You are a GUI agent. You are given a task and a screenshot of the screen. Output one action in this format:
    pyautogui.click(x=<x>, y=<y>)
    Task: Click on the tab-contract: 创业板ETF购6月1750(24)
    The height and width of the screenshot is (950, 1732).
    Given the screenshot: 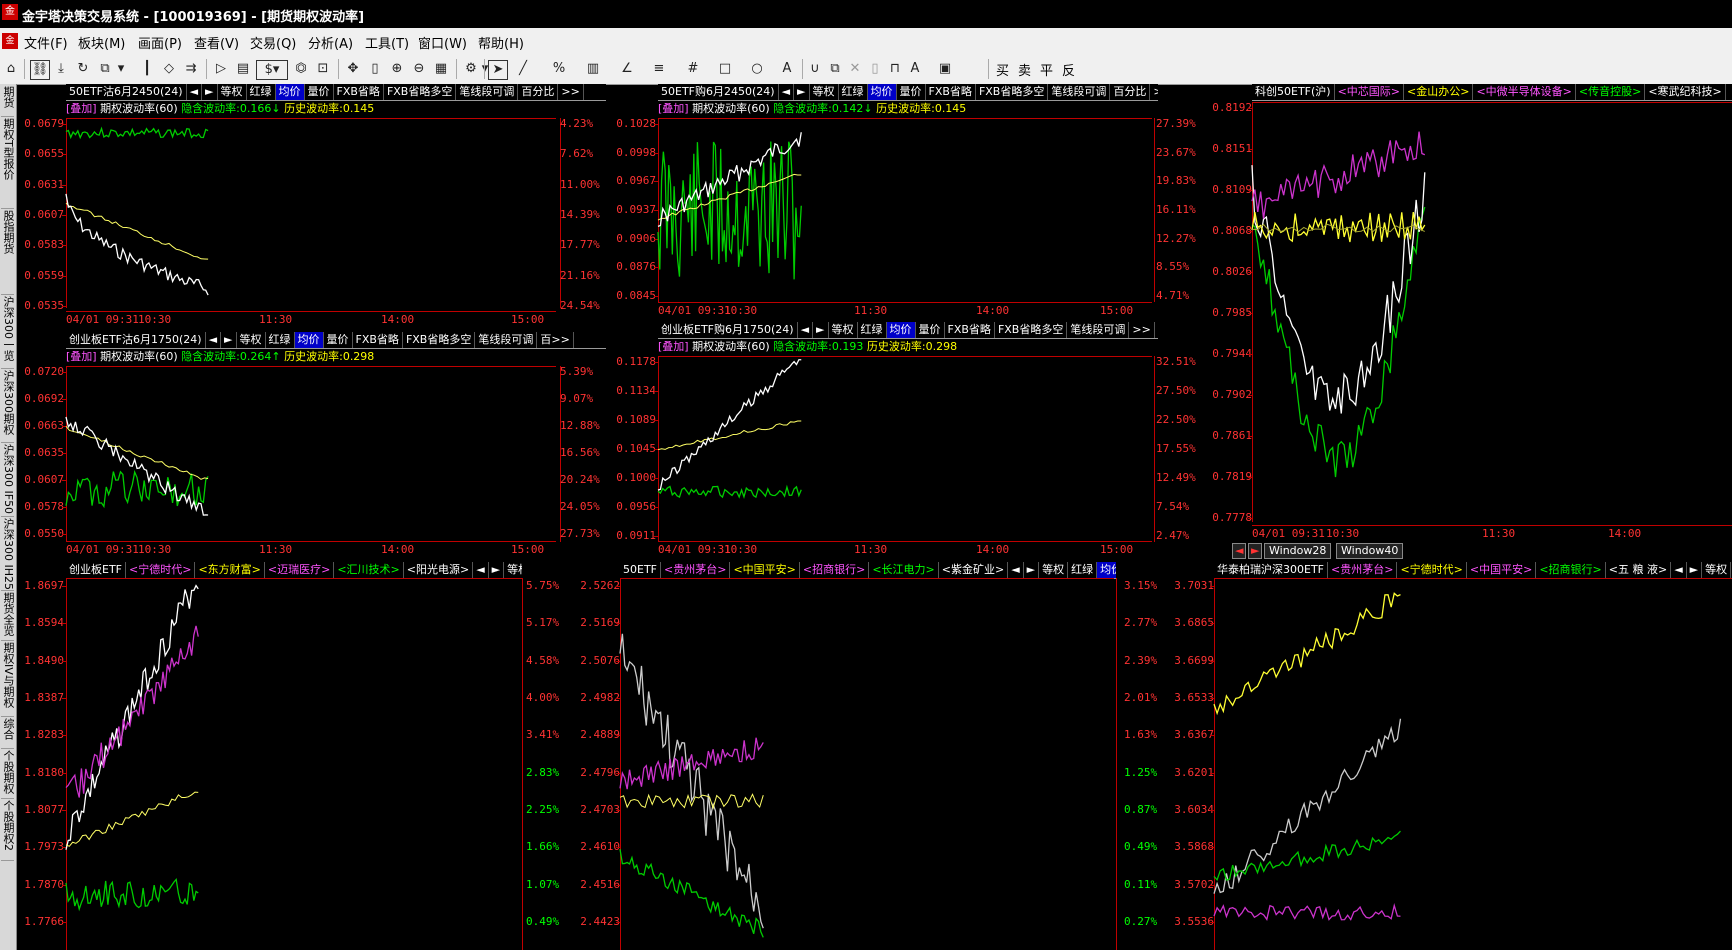 What is the action you would take?
    pyautogui.click(x=728, y=330)
    